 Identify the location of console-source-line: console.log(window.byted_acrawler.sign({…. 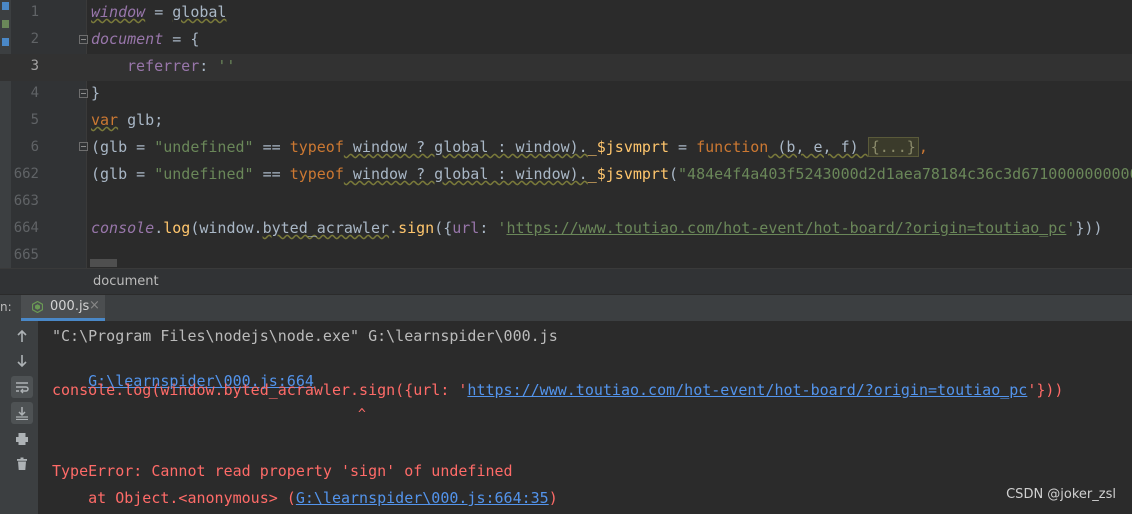
(558, 390).